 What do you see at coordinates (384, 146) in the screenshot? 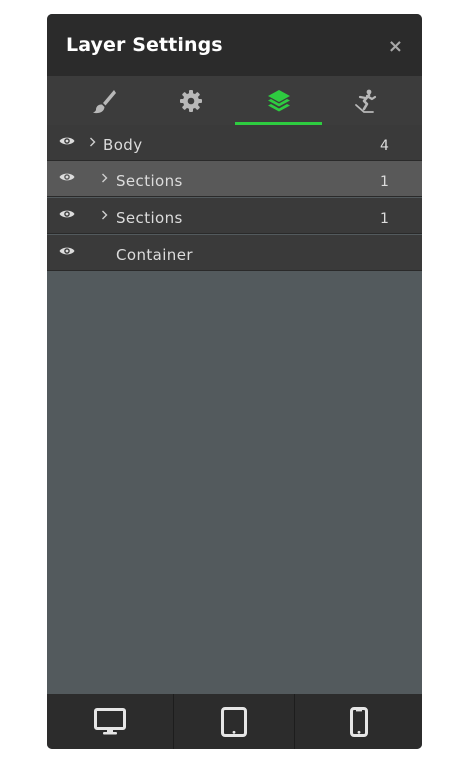
I see `layer-count: 4` at bounding box center [384, 146].